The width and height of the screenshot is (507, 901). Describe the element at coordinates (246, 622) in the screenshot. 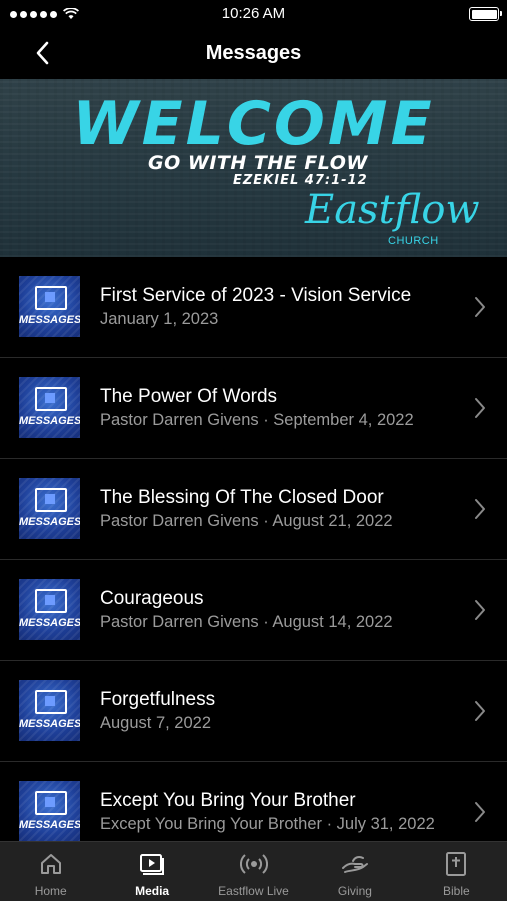

I see `message-subtitle: Pastor Darren Givens · August 14, 2022` at that location.